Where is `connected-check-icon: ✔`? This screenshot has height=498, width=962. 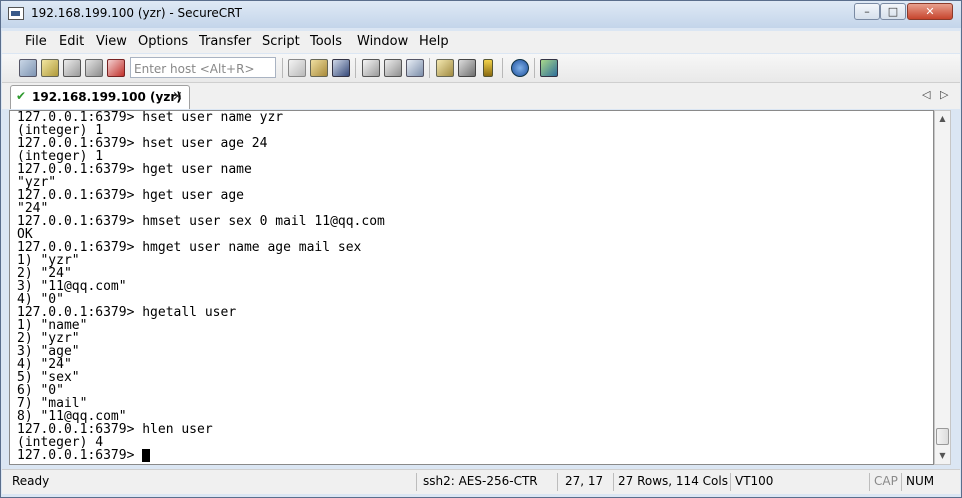
connected-check-icon: ✔ is located at coordinates (21, 96).